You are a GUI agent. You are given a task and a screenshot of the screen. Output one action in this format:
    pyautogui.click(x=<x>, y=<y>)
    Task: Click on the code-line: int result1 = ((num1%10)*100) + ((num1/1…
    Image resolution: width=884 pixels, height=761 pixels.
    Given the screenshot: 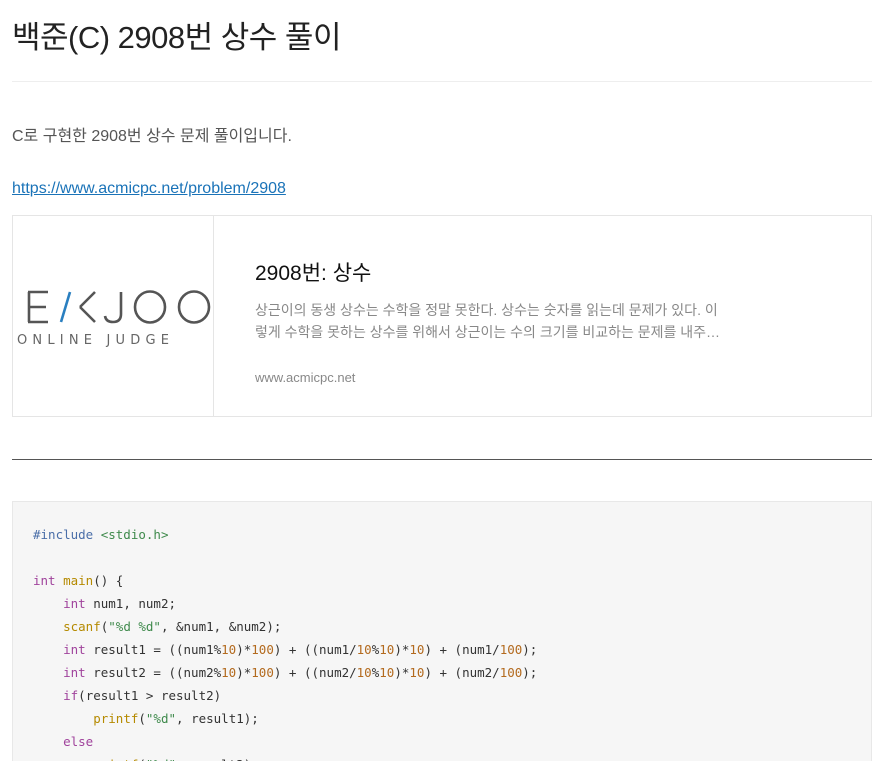 What is the action you would take?
    pyautogui.click(x=285, y=649)
    